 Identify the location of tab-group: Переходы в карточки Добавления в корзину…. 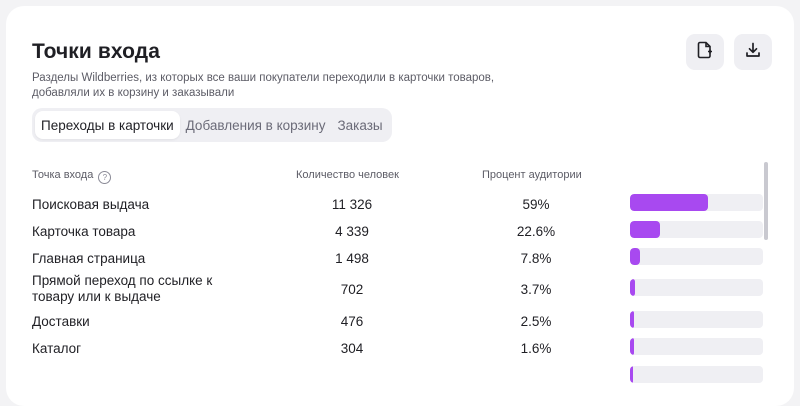
(212, 125).